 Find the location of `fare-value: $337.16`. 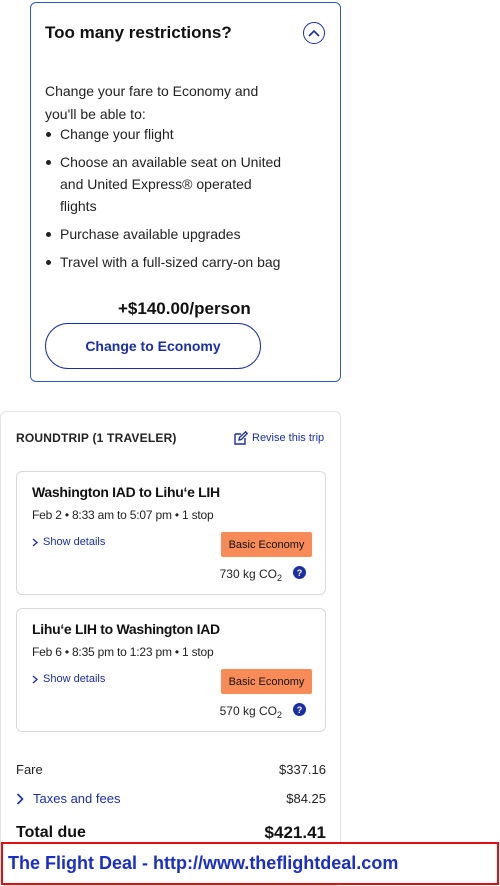

fare-value: $337.16 is located at coordinates (302, 769).